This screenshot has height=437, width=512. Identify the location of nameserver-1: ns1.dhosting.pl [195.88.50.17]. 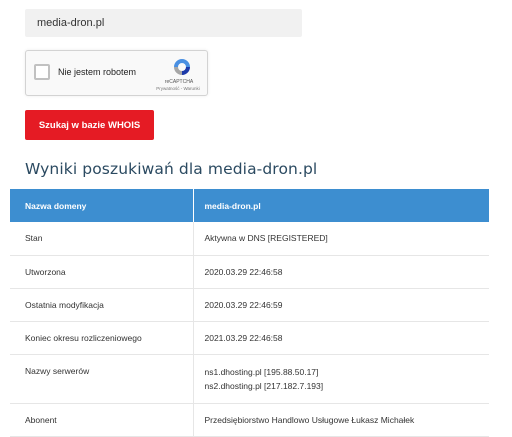
(261, 371).